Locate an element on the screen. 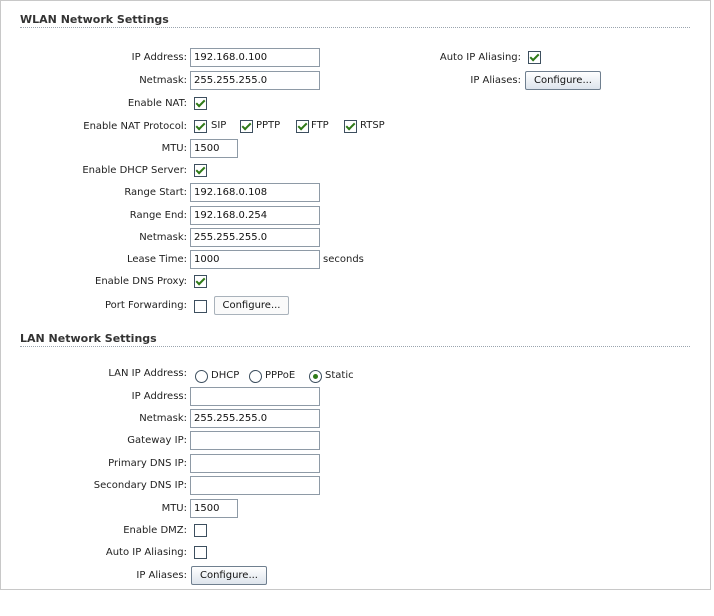  dhcp-netmask-label: Netmask: is located at coordinates (163, 237).